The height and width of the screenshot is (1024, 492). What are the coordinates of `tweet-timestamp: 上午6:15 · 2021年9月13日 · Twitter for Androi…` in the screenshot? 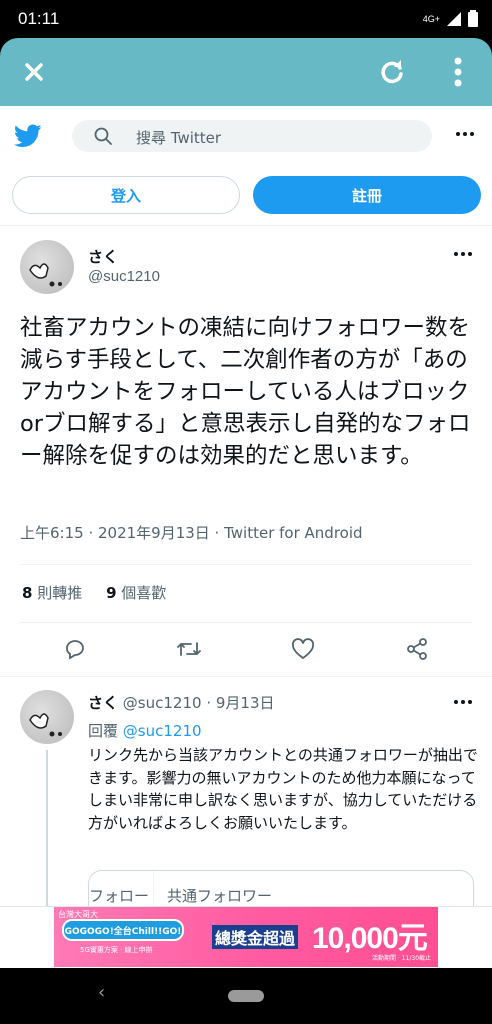 It's located at (191, 532).